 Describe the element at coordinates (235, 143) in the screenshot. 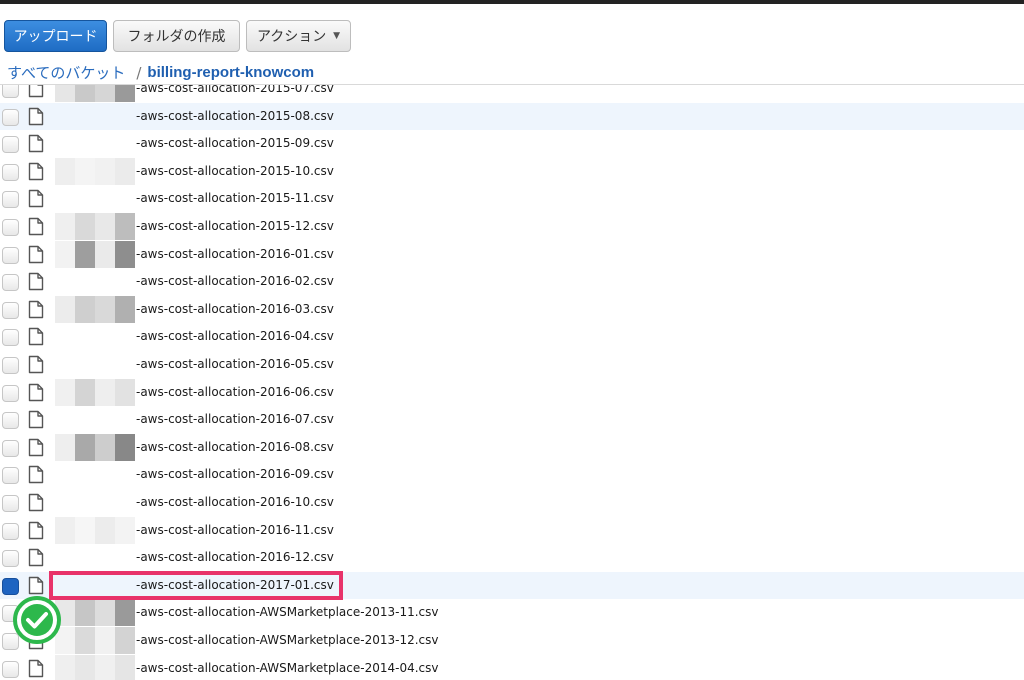

I see `file-name-link: -aws-cost-allocation-2015-09.csv` at that location.